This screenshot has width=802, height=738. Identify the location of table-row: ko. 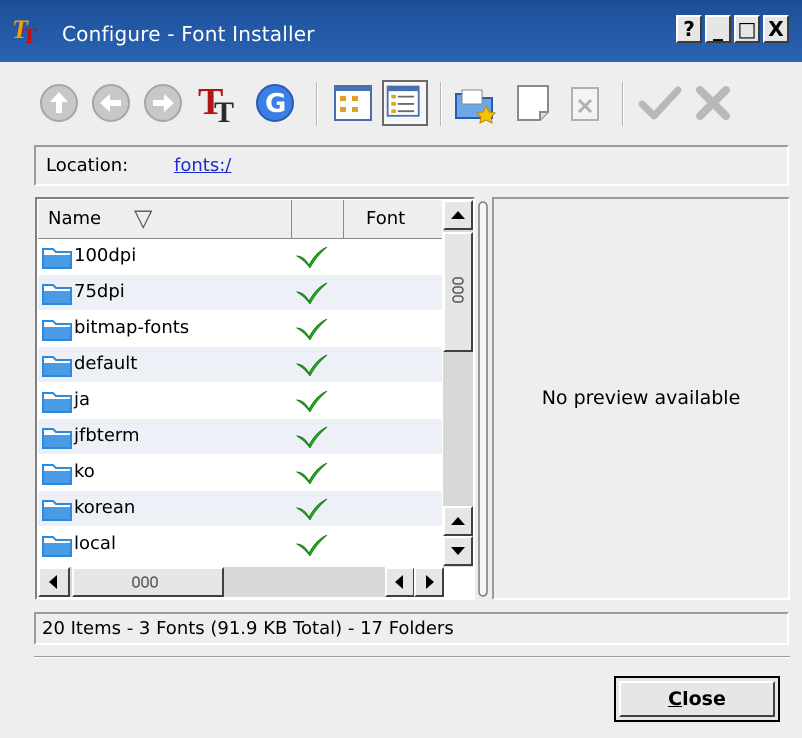
(240, 472).